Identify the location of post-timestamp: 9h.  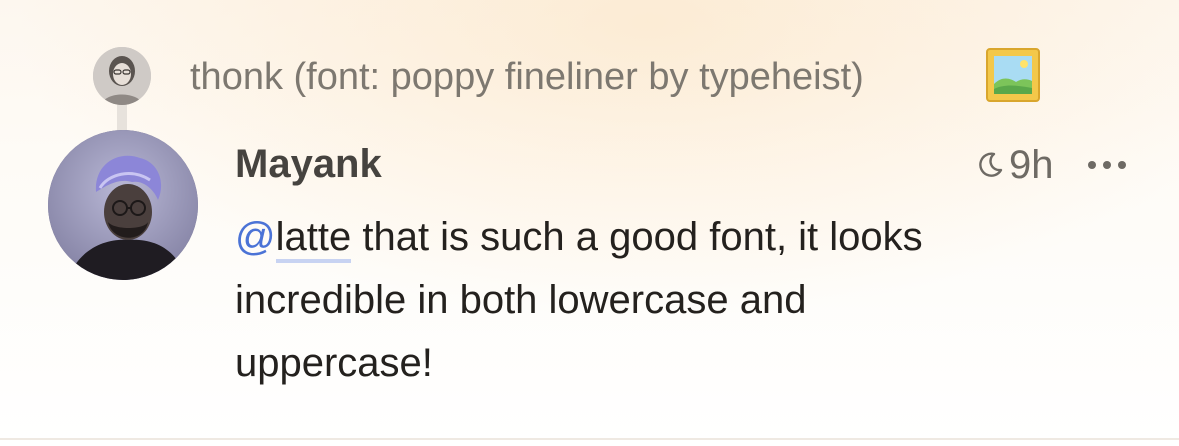
(1014, 165).